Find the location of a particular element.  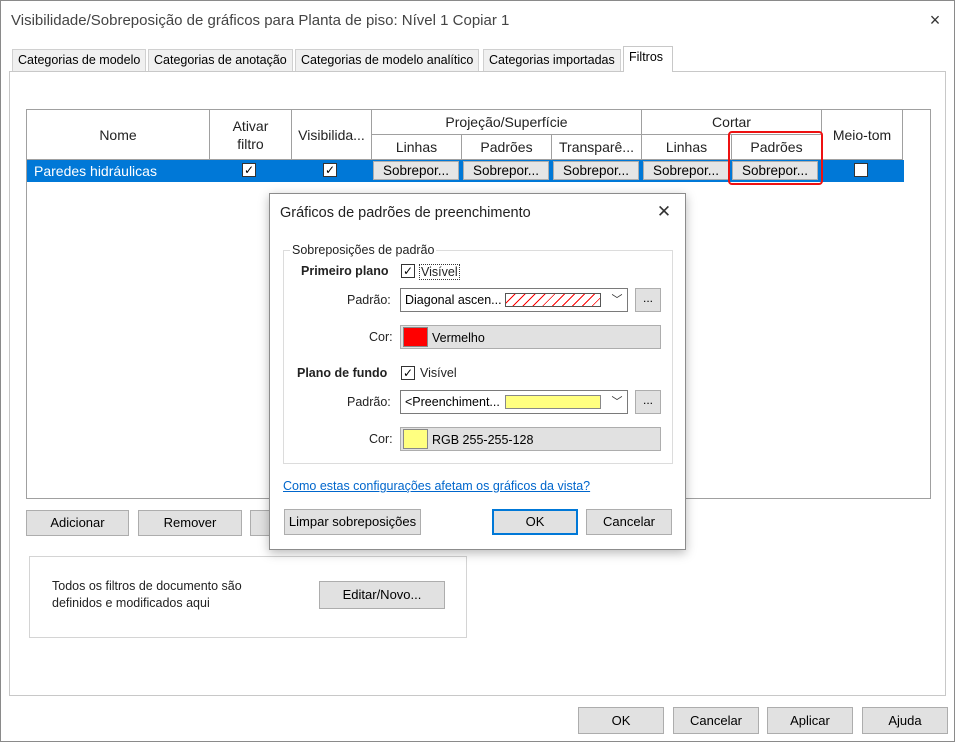

foreground-color-button: Vermelho is located at coordinates (530, 337).